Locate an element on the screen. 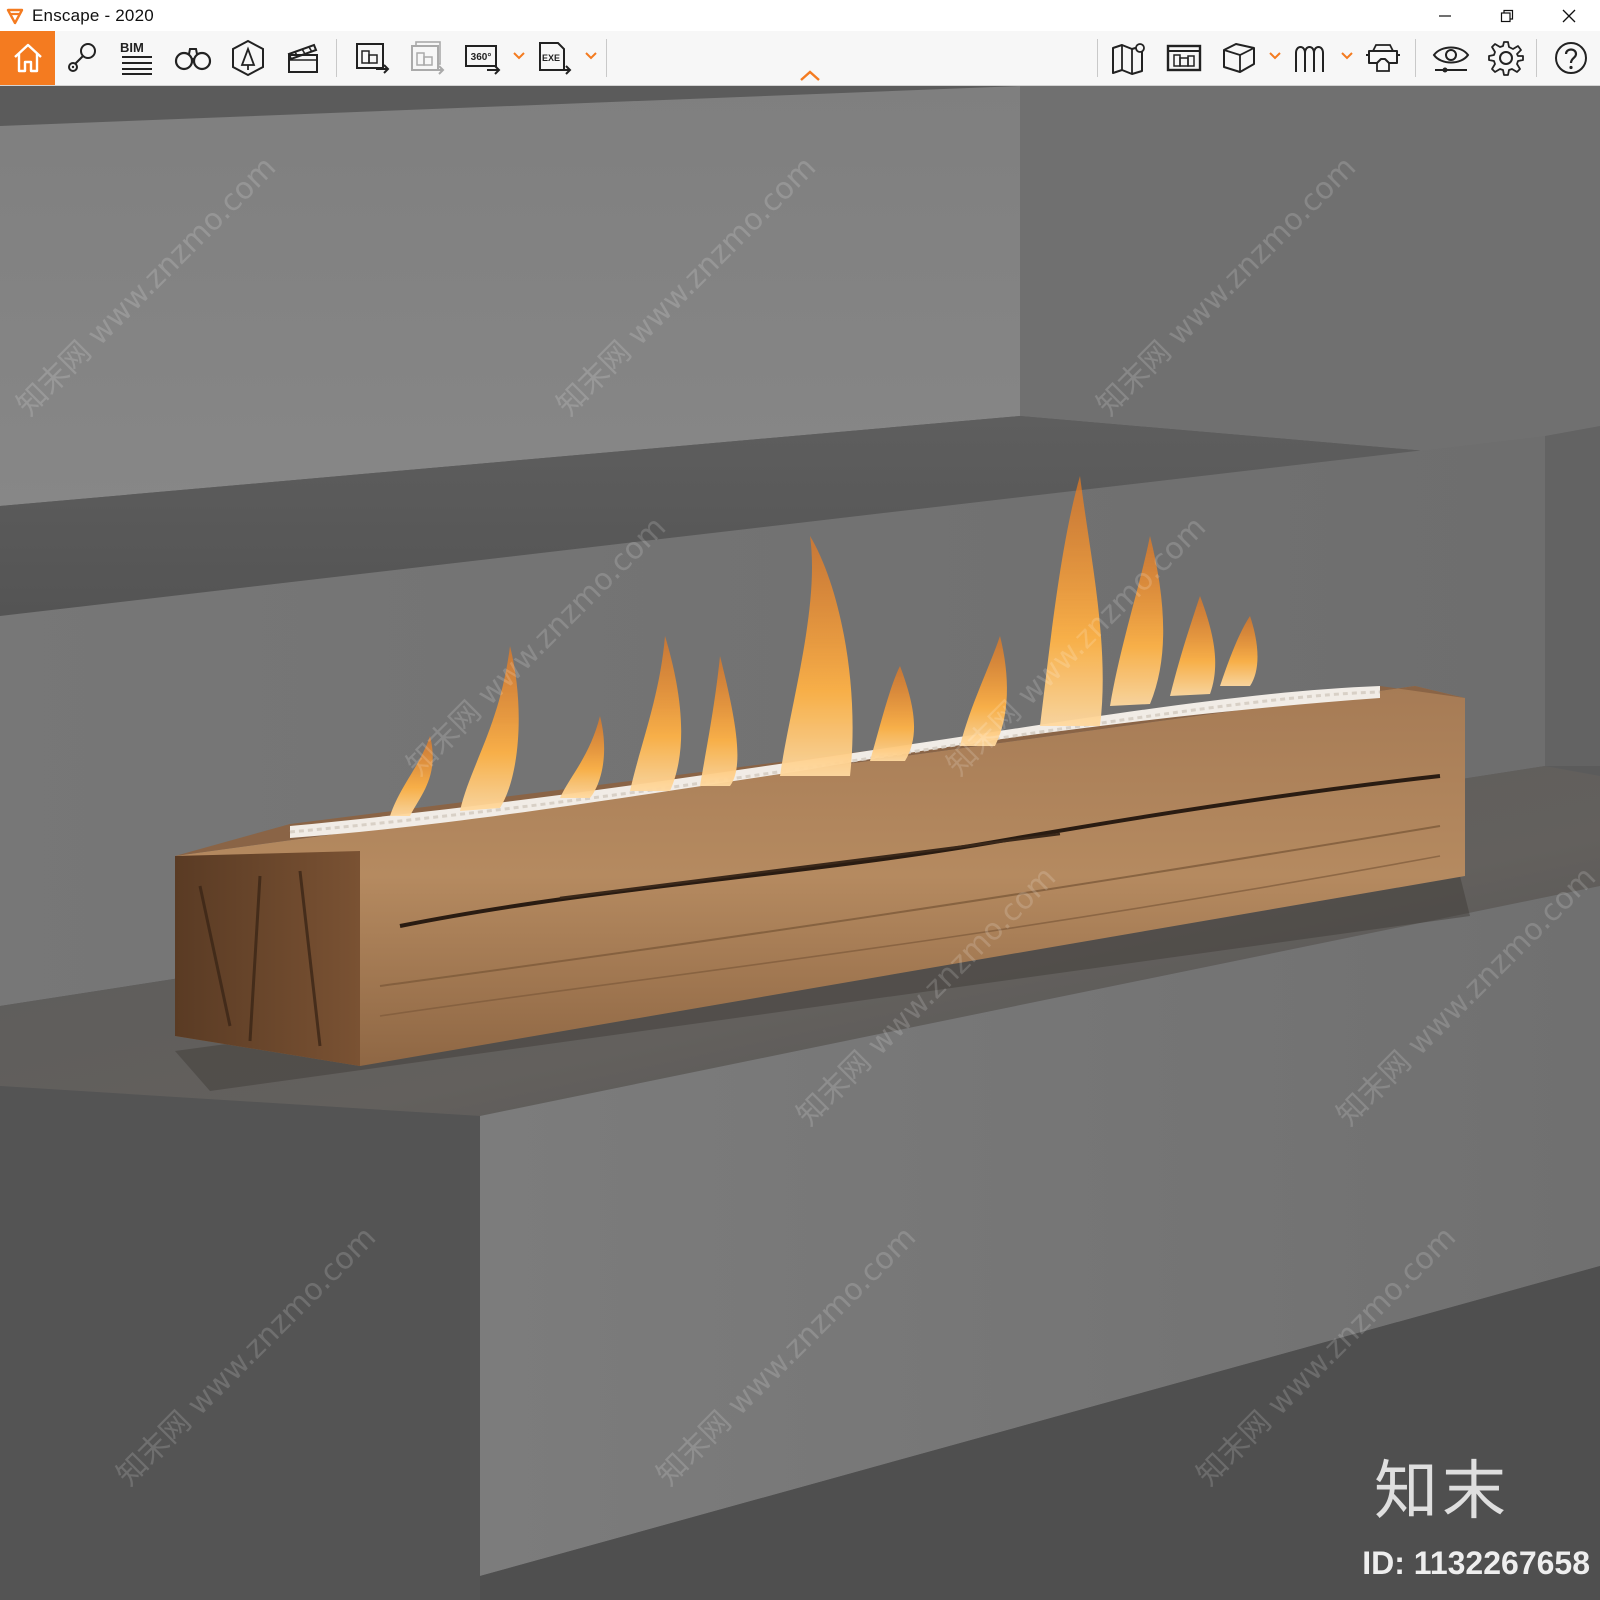  gear-icon is located at coordinates (1506, 58).